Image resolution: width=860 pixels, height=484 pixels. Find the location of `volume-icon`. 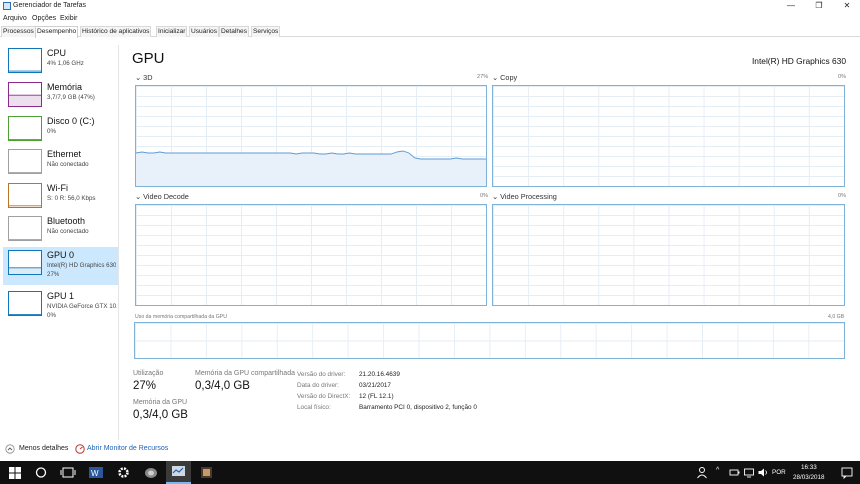

volume-icon is located at coordinates (763, 472).